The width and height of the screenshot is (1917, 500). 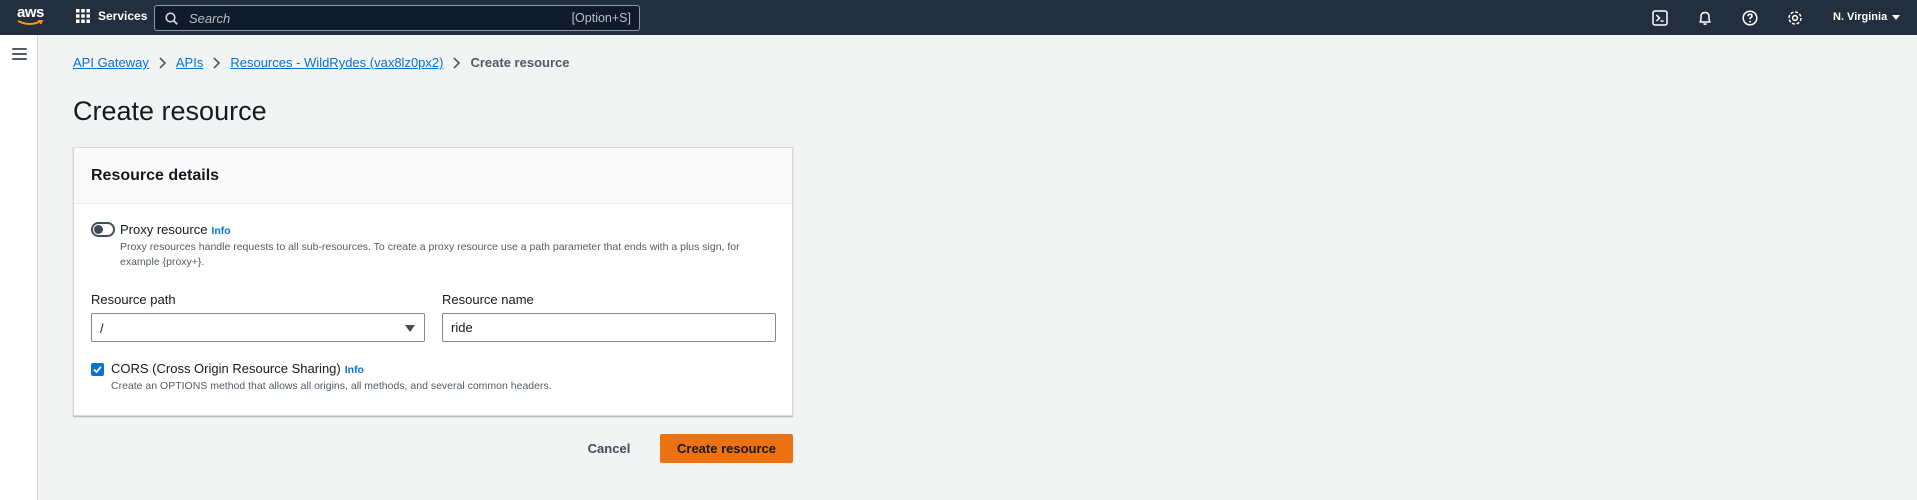 I want to click on services-menu-button: Services, so click(x=111, y=16).